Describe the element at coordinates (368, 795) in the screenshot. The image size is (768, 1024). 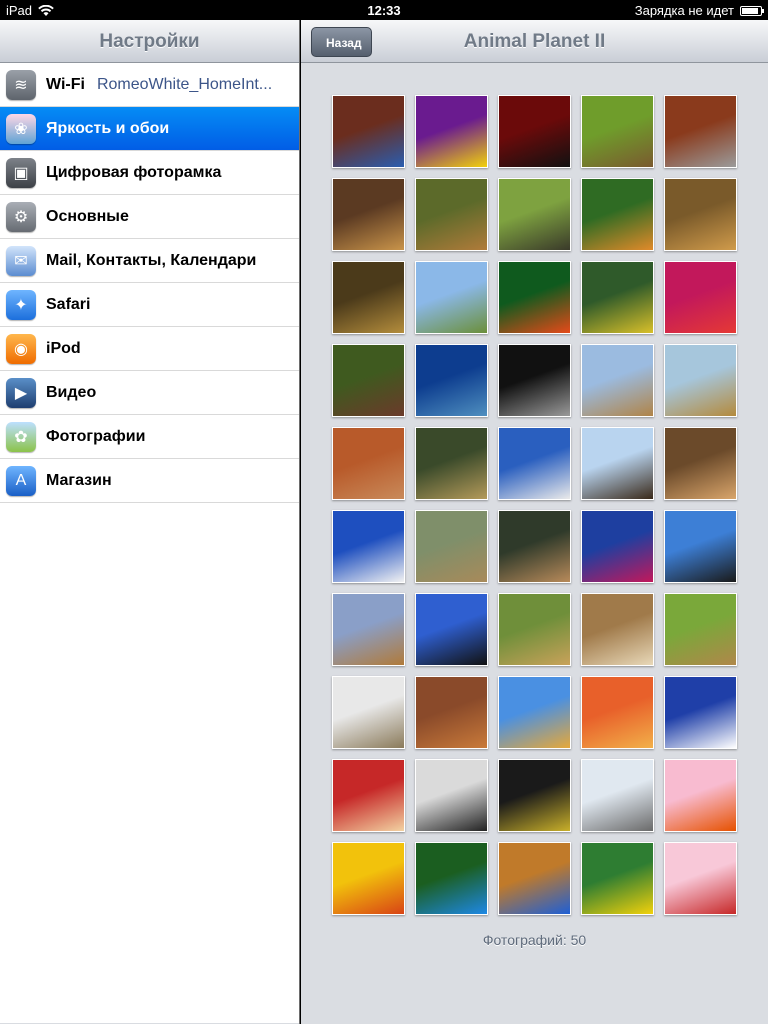
I see `wallpaper-thumbnail-kitten-puppy` at that location.